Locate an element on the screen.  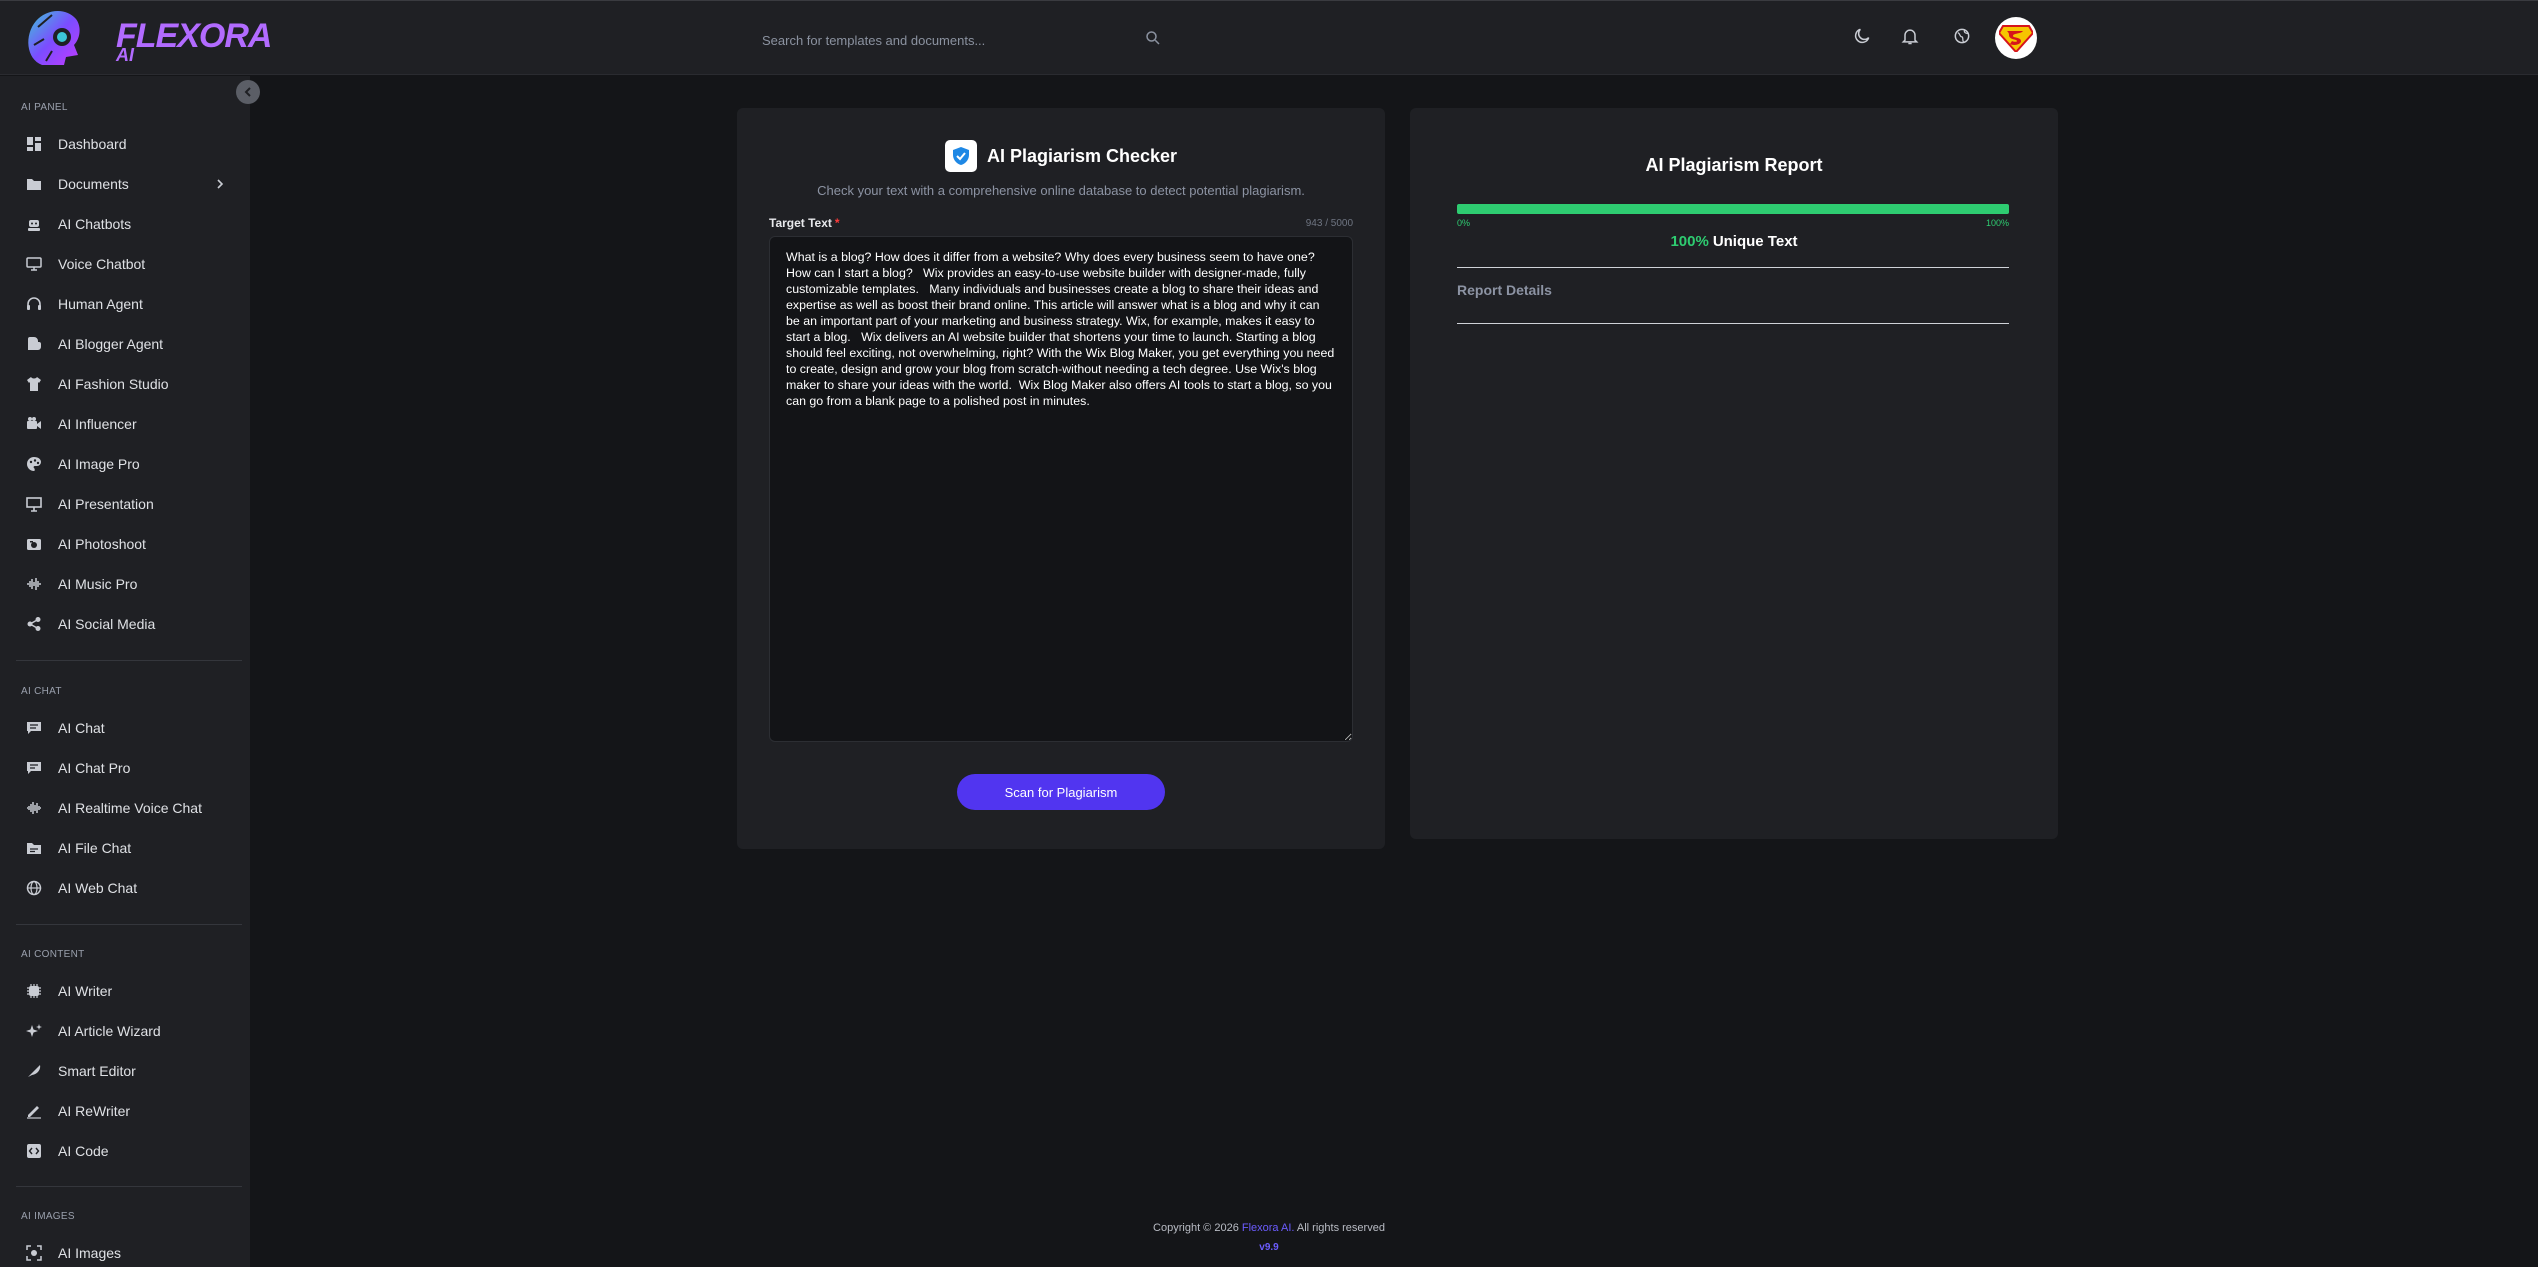
sidebar-item-ai-blogger-agent: AI Blogger Agent is located at coordinates (125, 344).